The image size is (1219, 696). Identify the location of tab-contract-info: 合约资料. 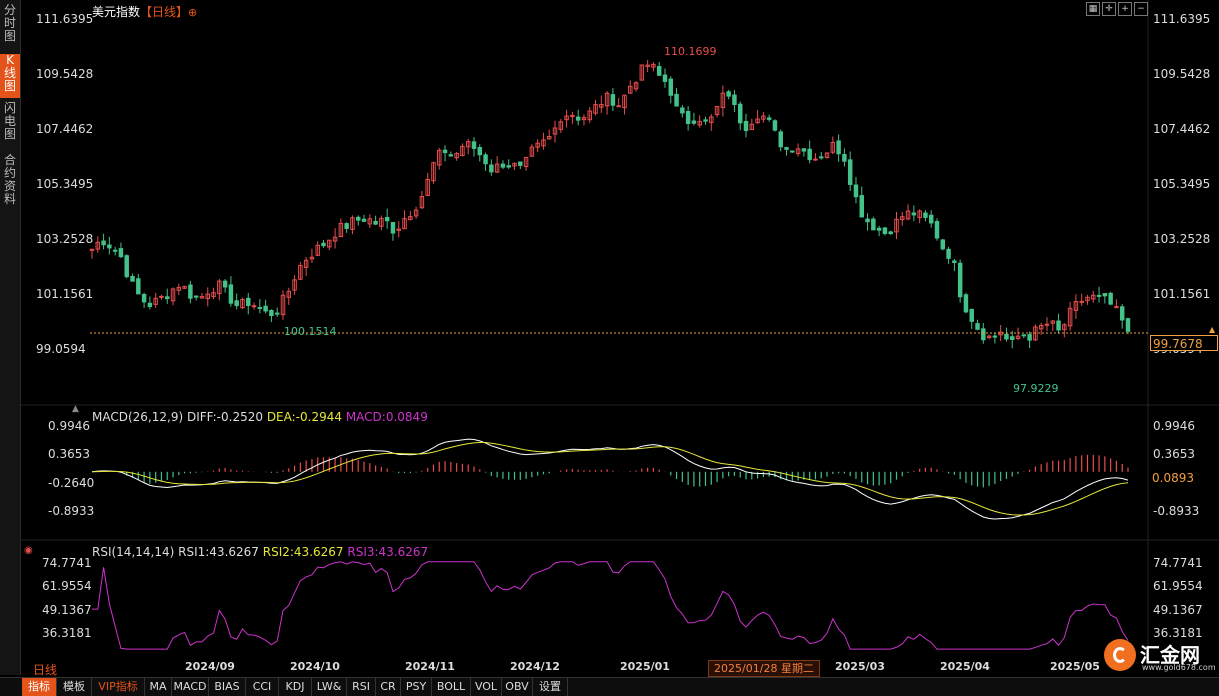
(10, 184).